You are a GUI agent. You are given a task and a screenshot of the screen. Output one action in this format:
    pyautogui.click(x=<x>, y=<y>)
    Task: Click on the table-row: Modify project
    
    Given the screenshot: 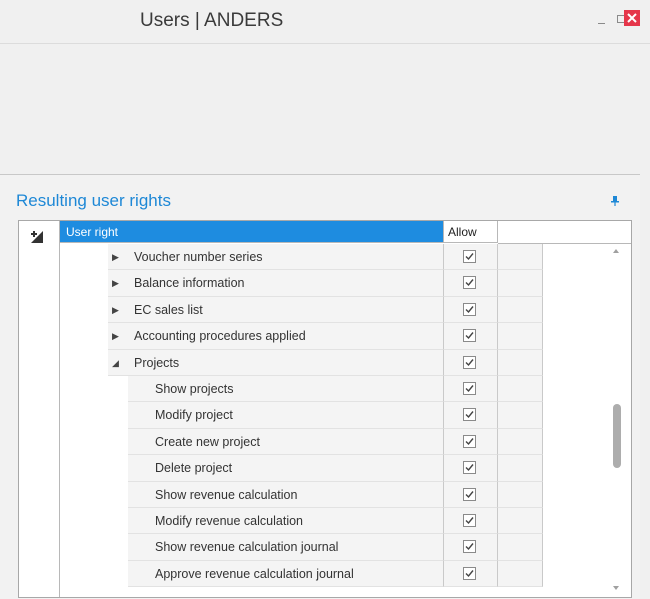 What is the action you would take?
    pyautogui.click(x=345, y=415)
    